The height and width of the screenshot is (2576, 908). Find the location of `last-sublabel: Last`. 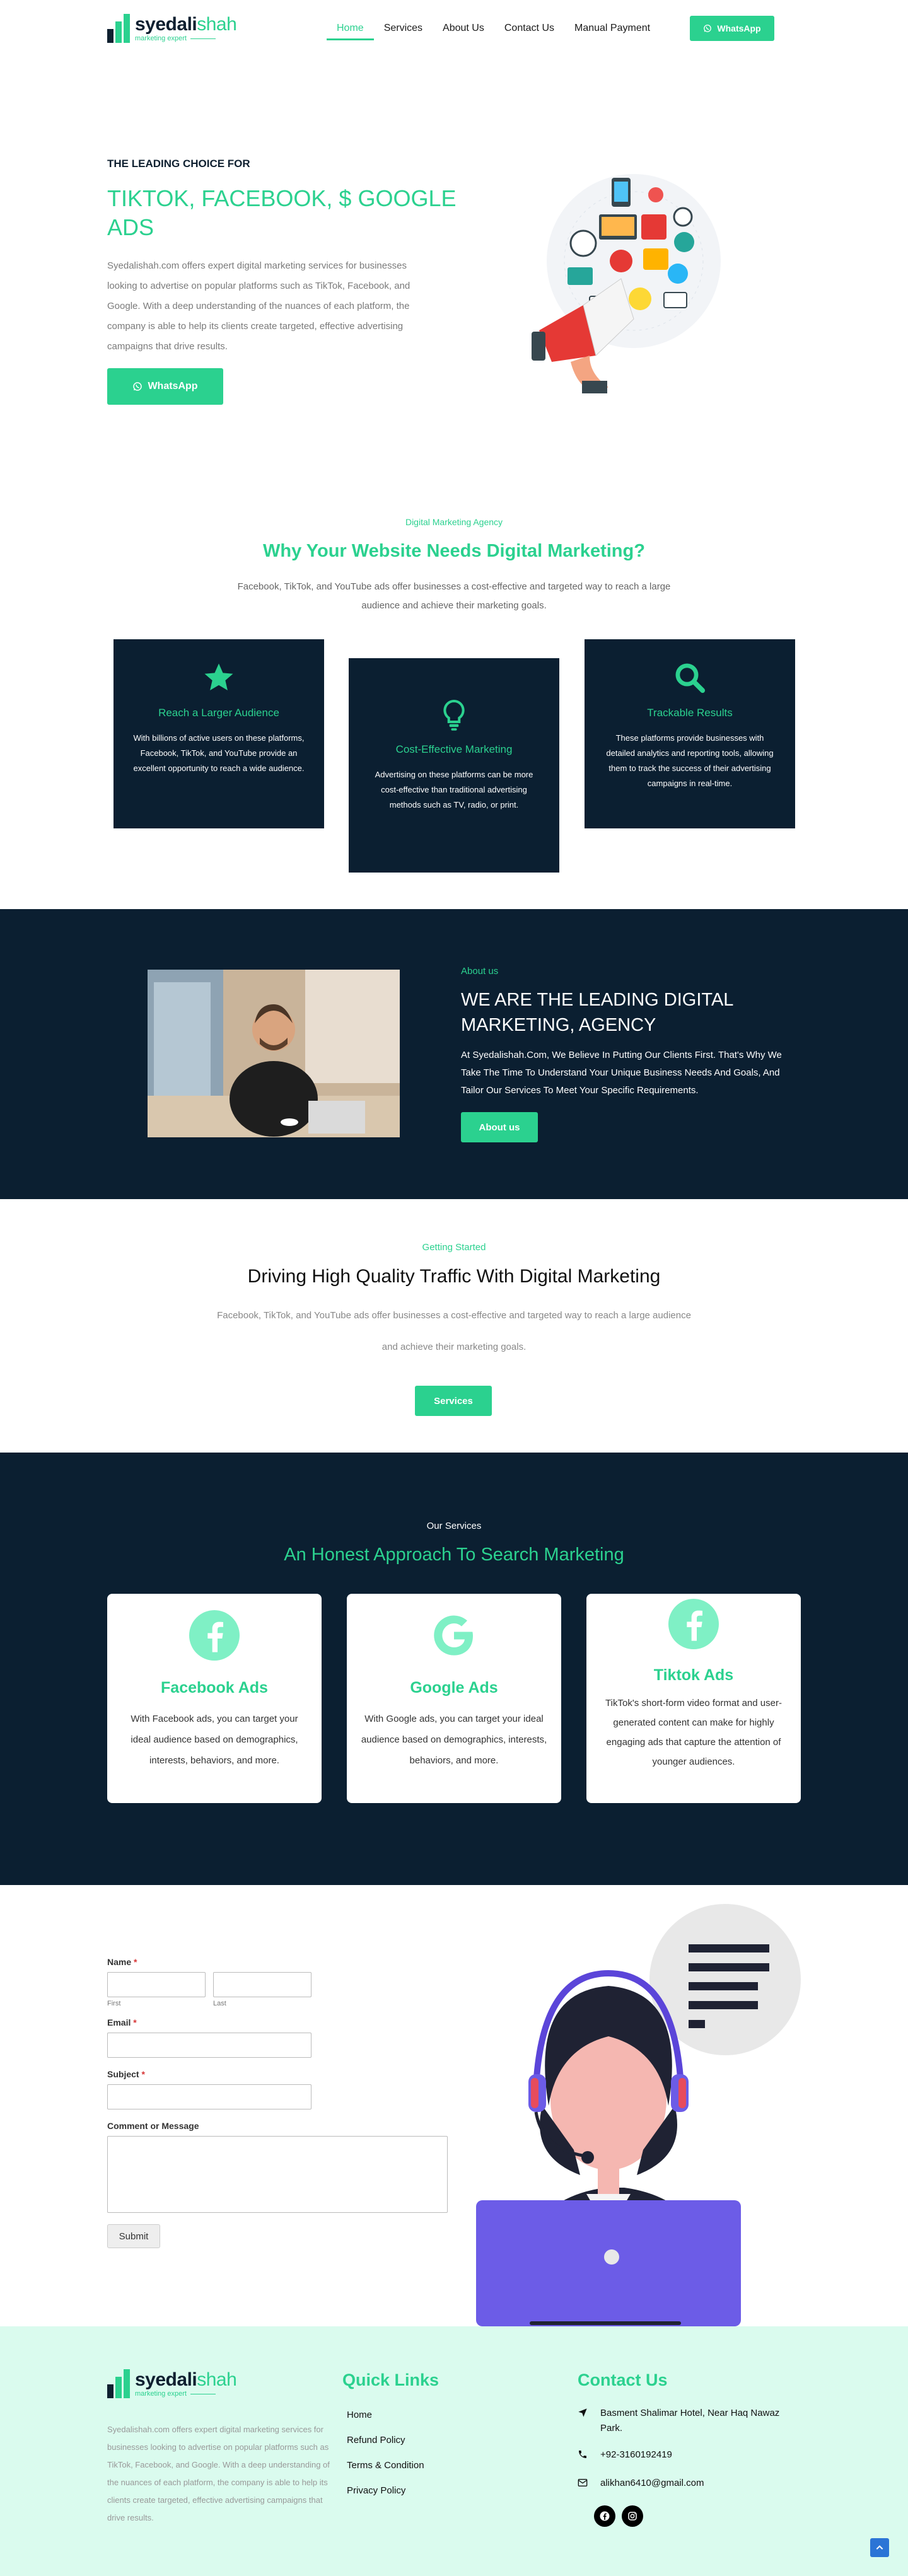

last-sublabel: Last is located at coordinates (219, 2003).